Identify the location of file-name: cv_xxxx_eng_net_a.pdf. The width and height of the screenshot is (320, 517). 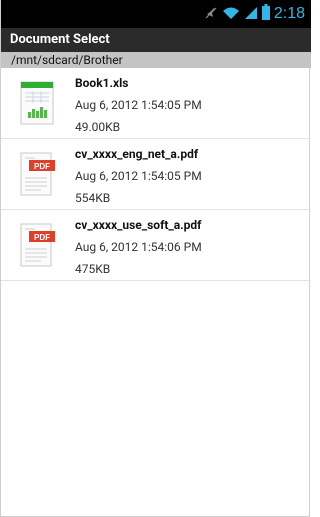
(137, 154).